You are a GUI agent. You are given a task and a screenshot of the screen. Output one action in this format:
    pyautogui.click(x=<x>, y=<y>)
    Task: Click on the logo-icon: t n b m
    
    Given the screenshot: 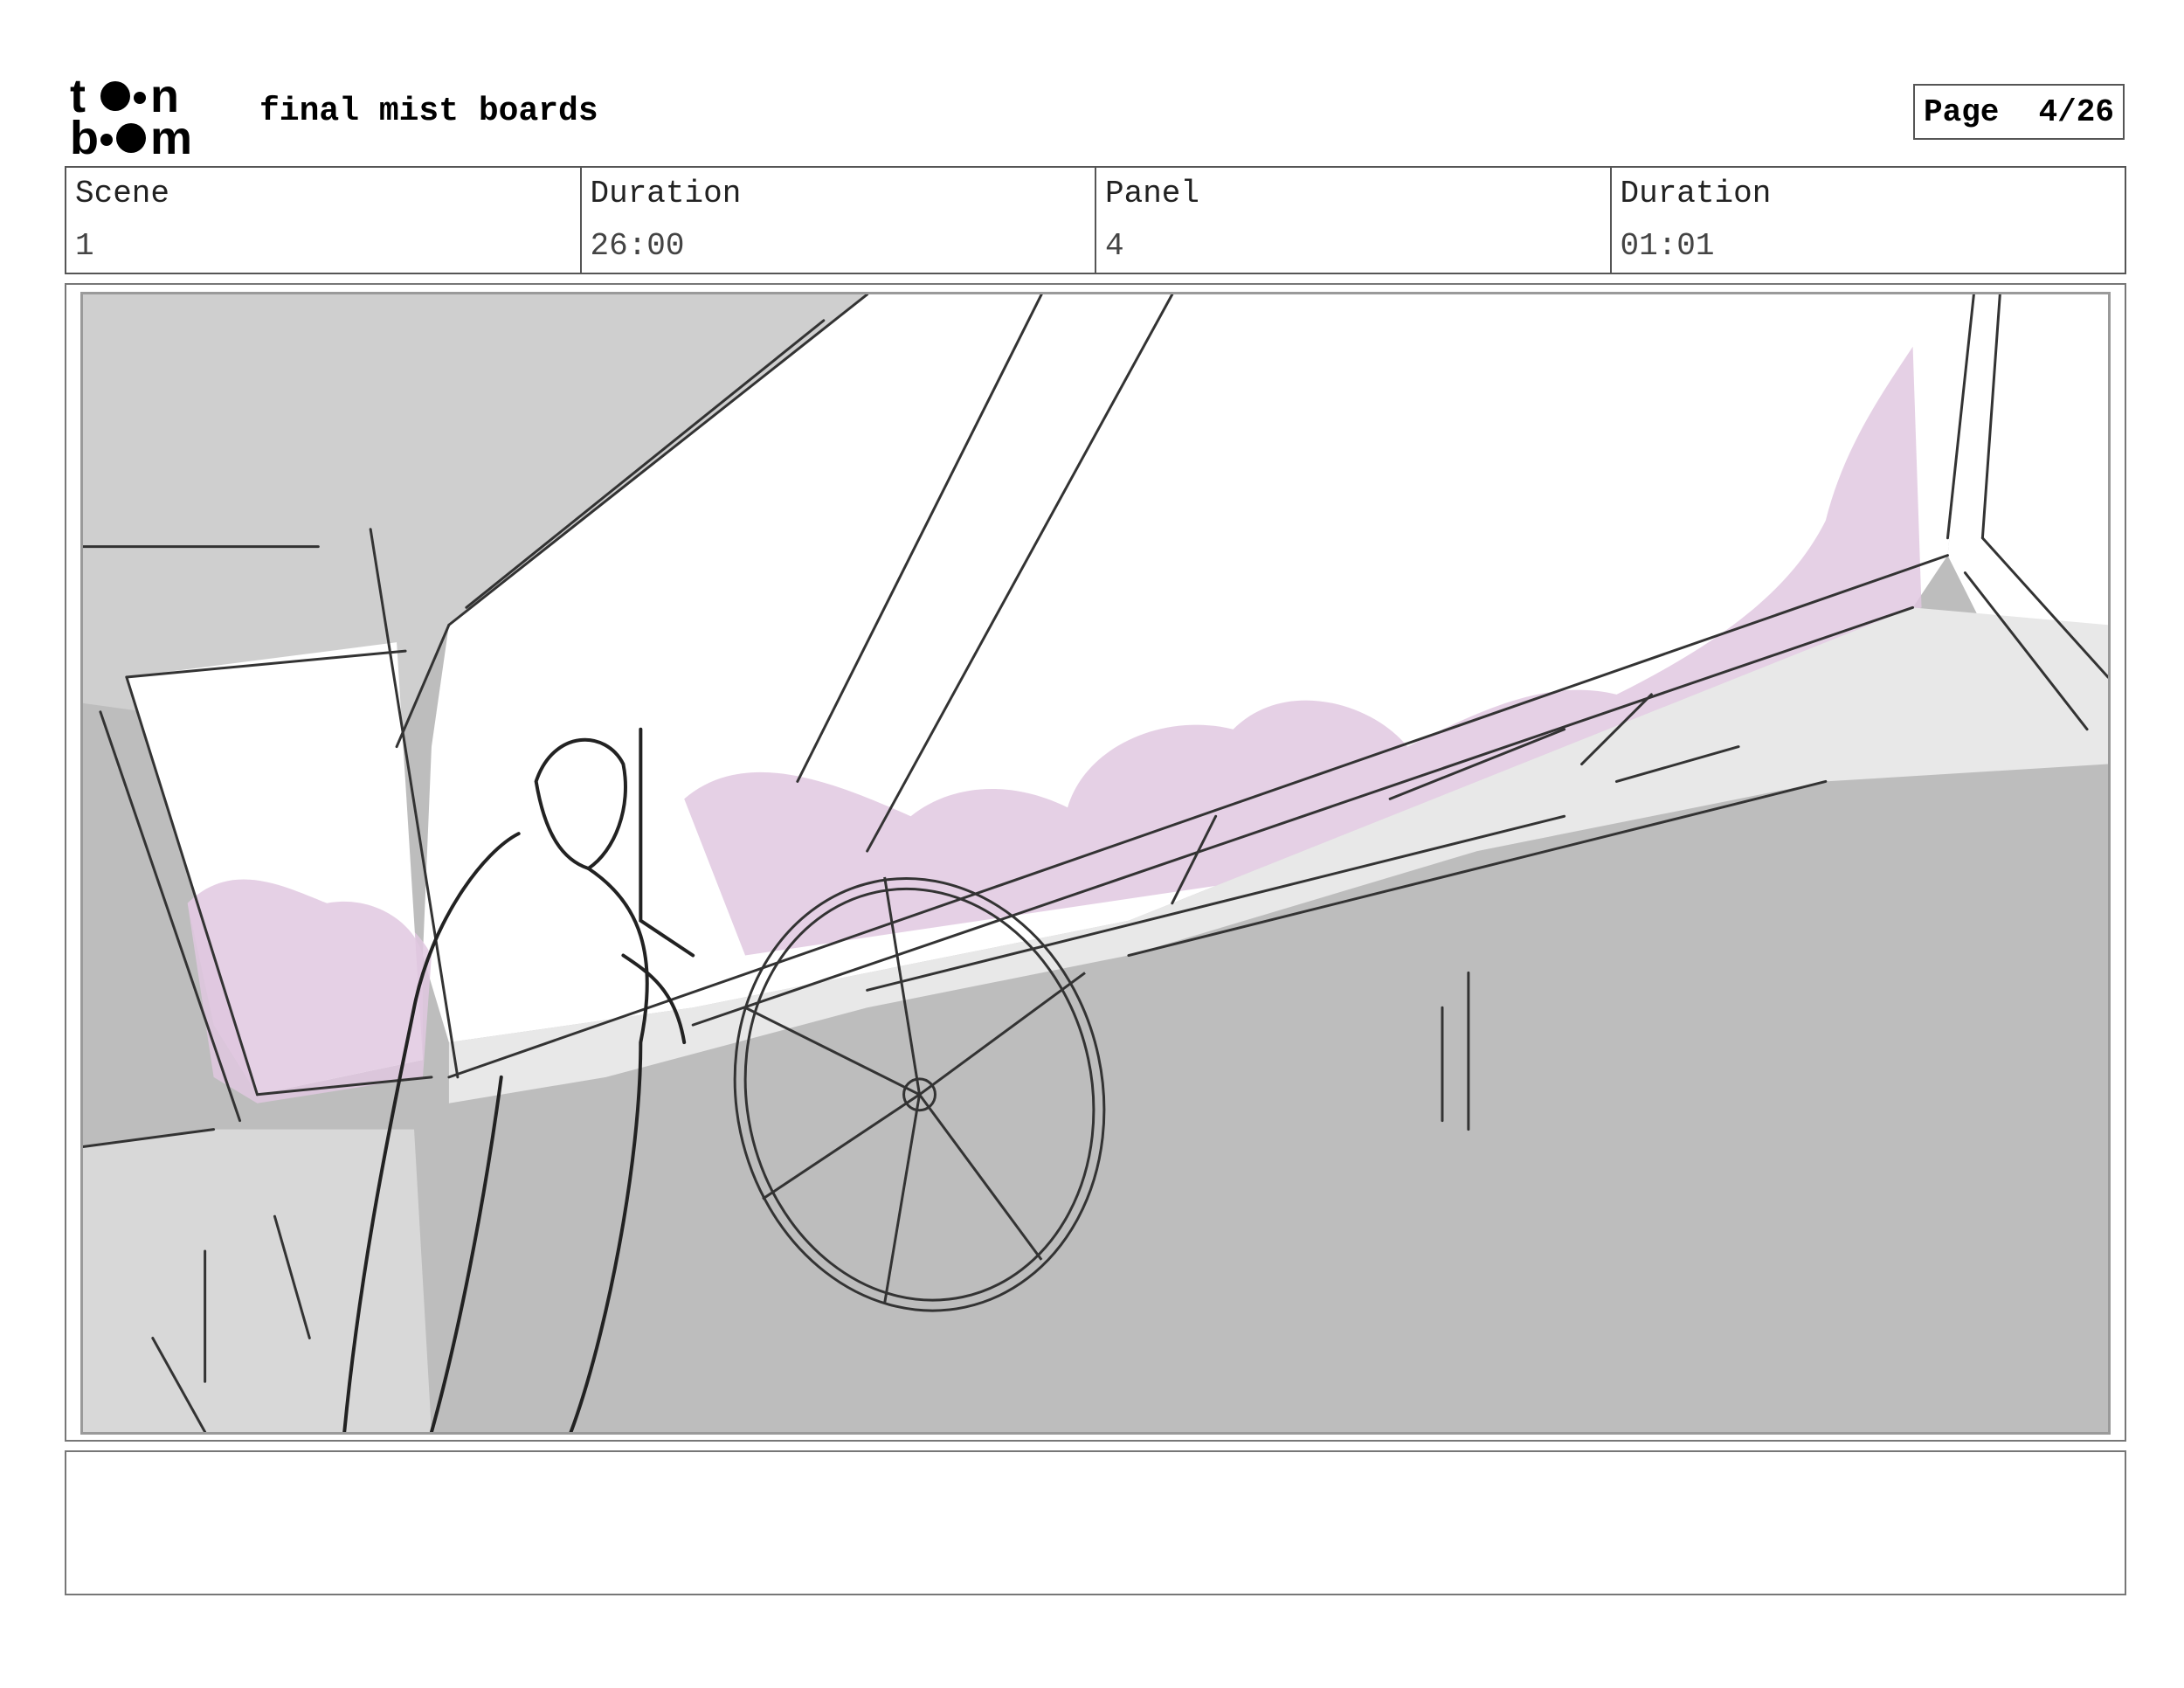 What is the action you would take?
    pyautogui.click(x=131, y=115)
    